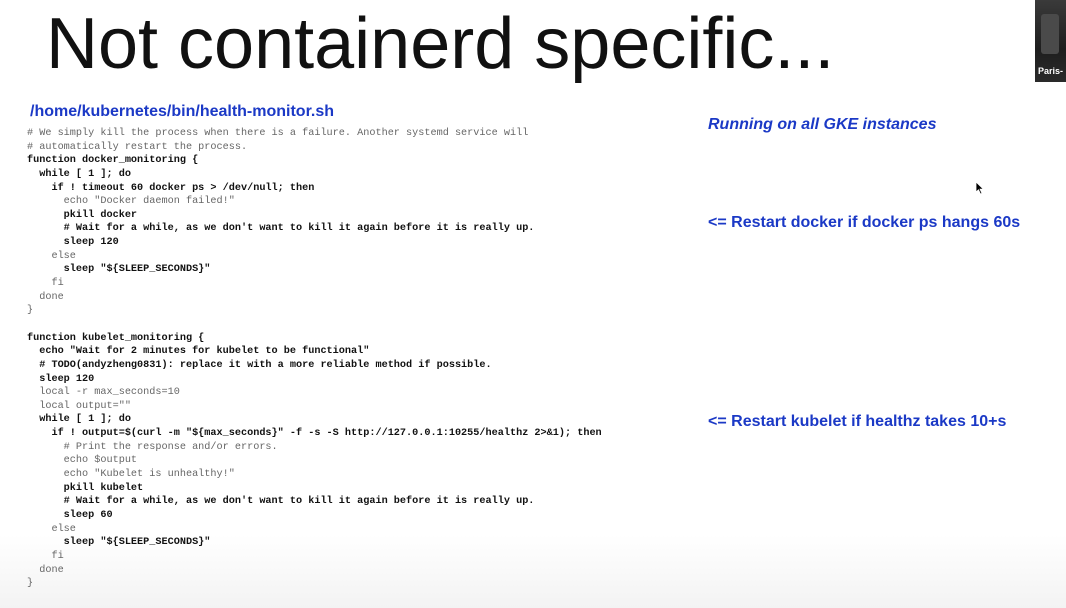 The height and width of the screenshot is (608, 1066). I want to click on code-line-4: while [ 1 ]; do, so click(79, 174).